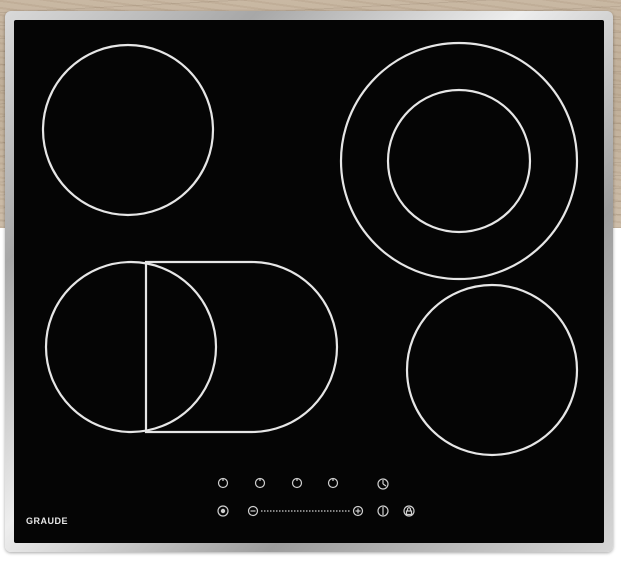  Describe the element at coordinates (128, 130) in the screenshot. I see `zone-front-left-small` at that location.